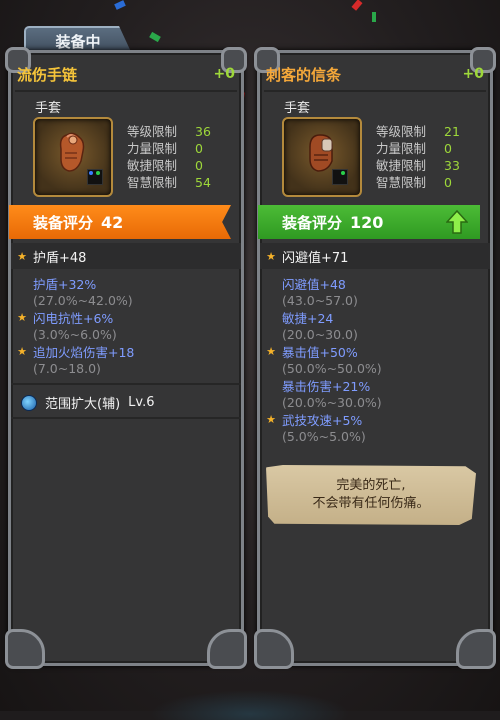 The width and height of the screenshot is (500, 720). I want to click on attribute-row: ★ 追加火焰伤害+18, so click(126, 351).